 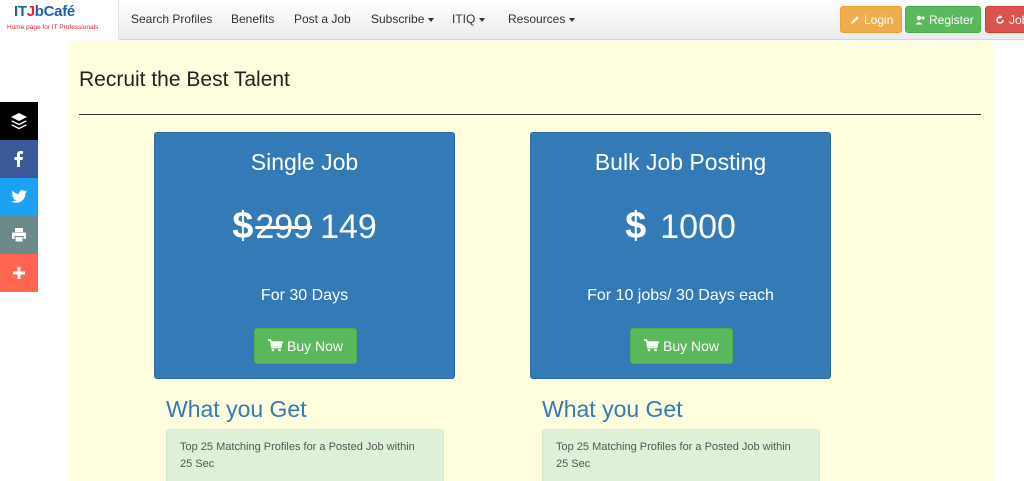 I want to click on nav-post-a-job: Post a Job, so click(x=322, y=19).